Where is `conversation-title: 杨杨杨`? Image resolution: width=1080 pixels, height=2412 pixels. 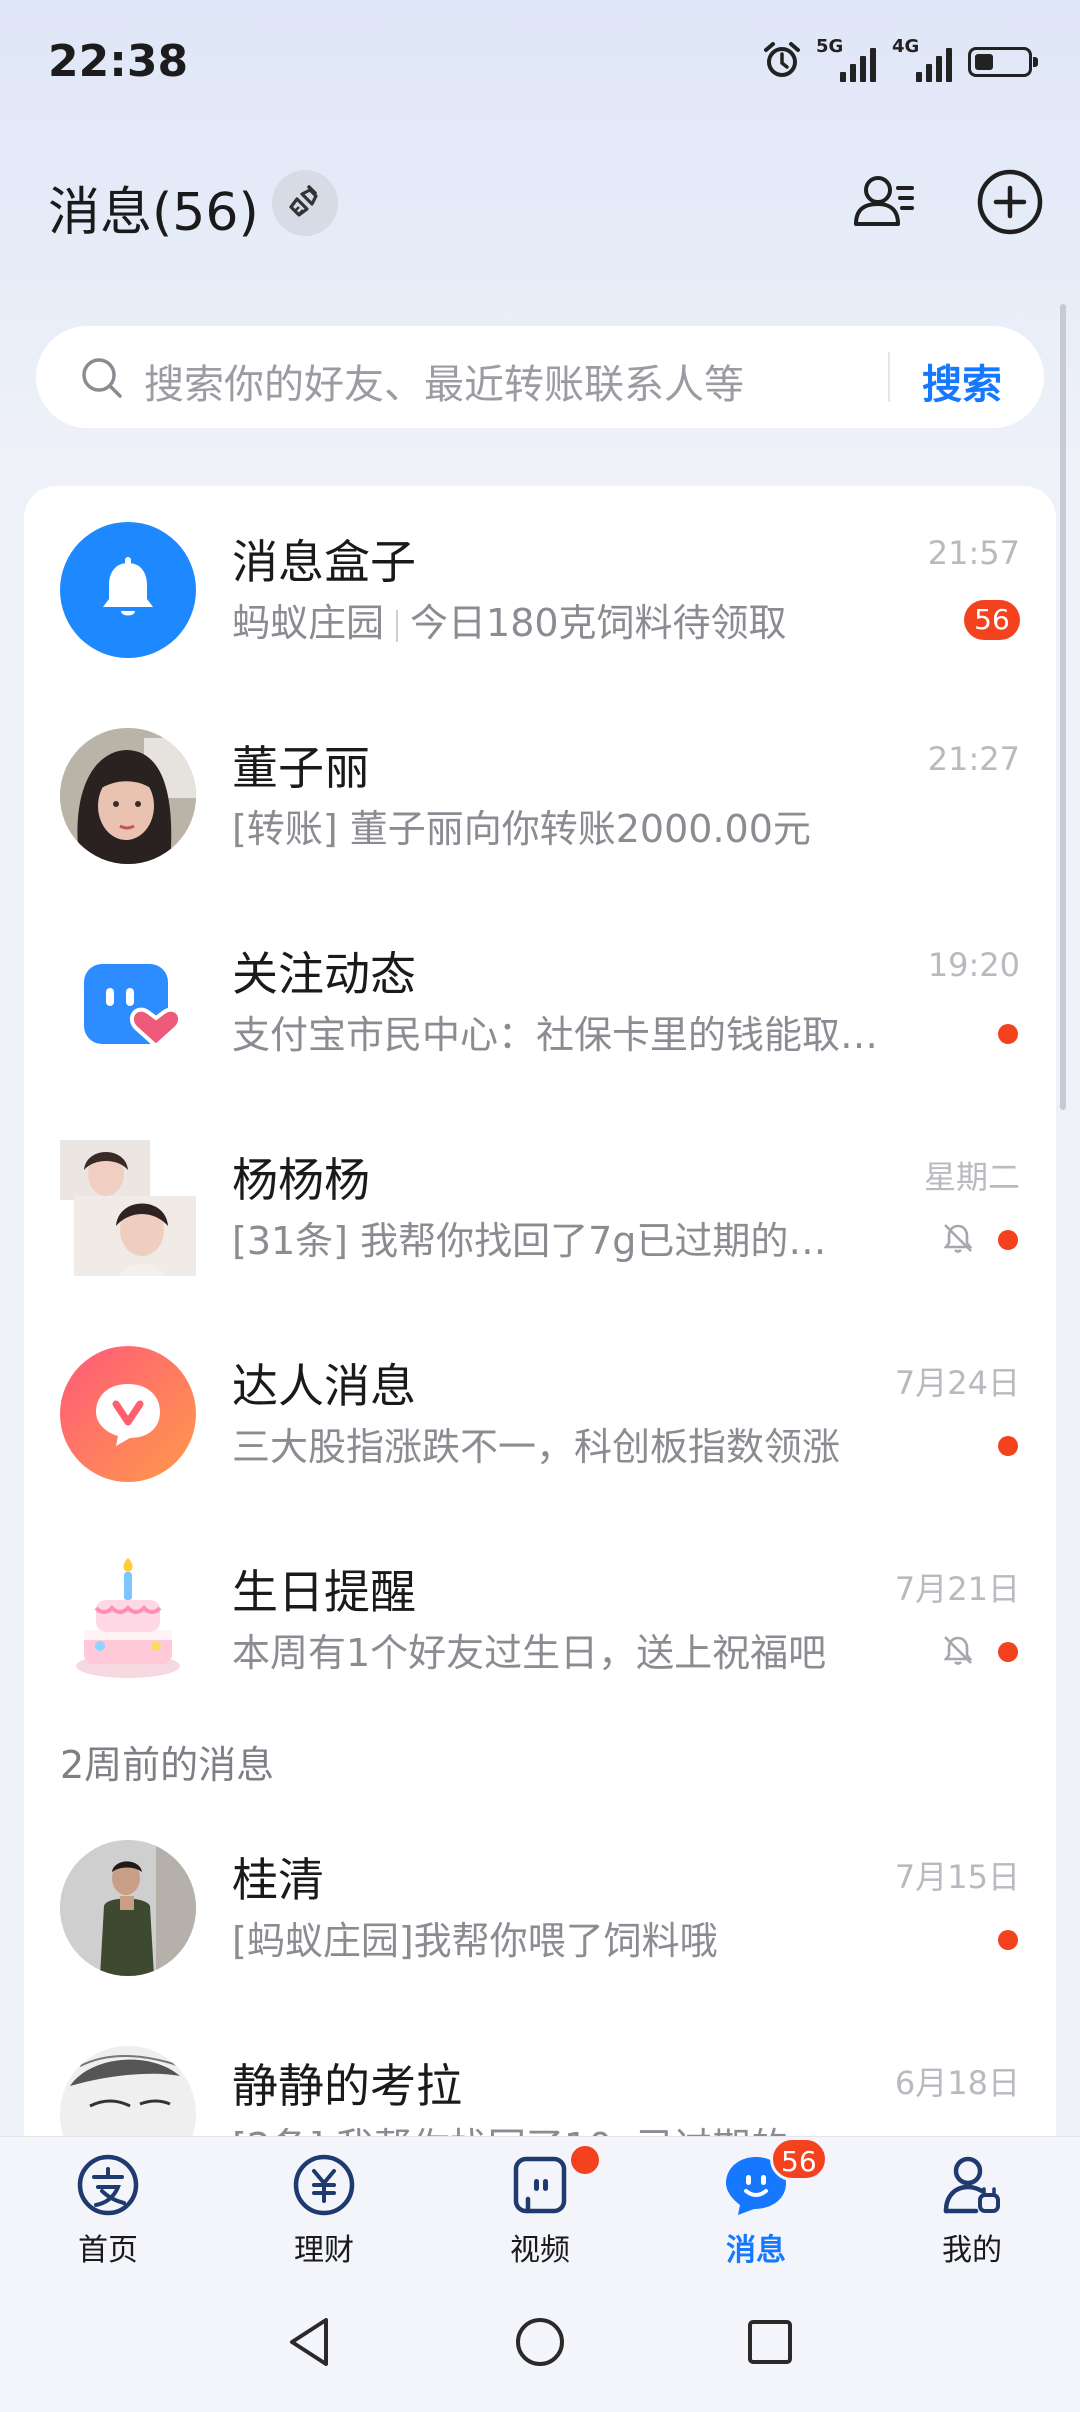 conversation-title: 杨杨杨 is located at coordinates (301, 1180).